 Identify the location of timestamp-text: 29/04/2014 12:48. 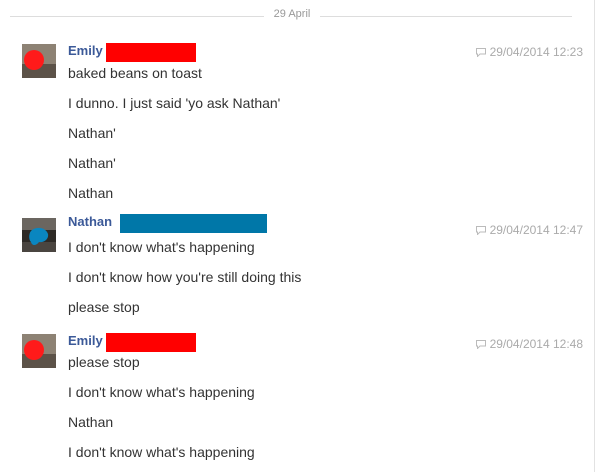
(536, 344).